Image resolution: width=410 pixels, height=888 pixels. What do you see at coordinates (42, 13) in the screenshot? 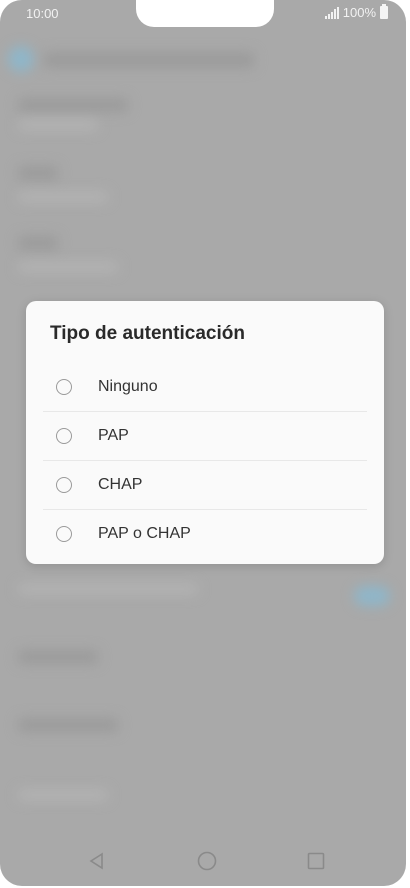
I see `status-time: 10:00` at bounding box center [42, 13].